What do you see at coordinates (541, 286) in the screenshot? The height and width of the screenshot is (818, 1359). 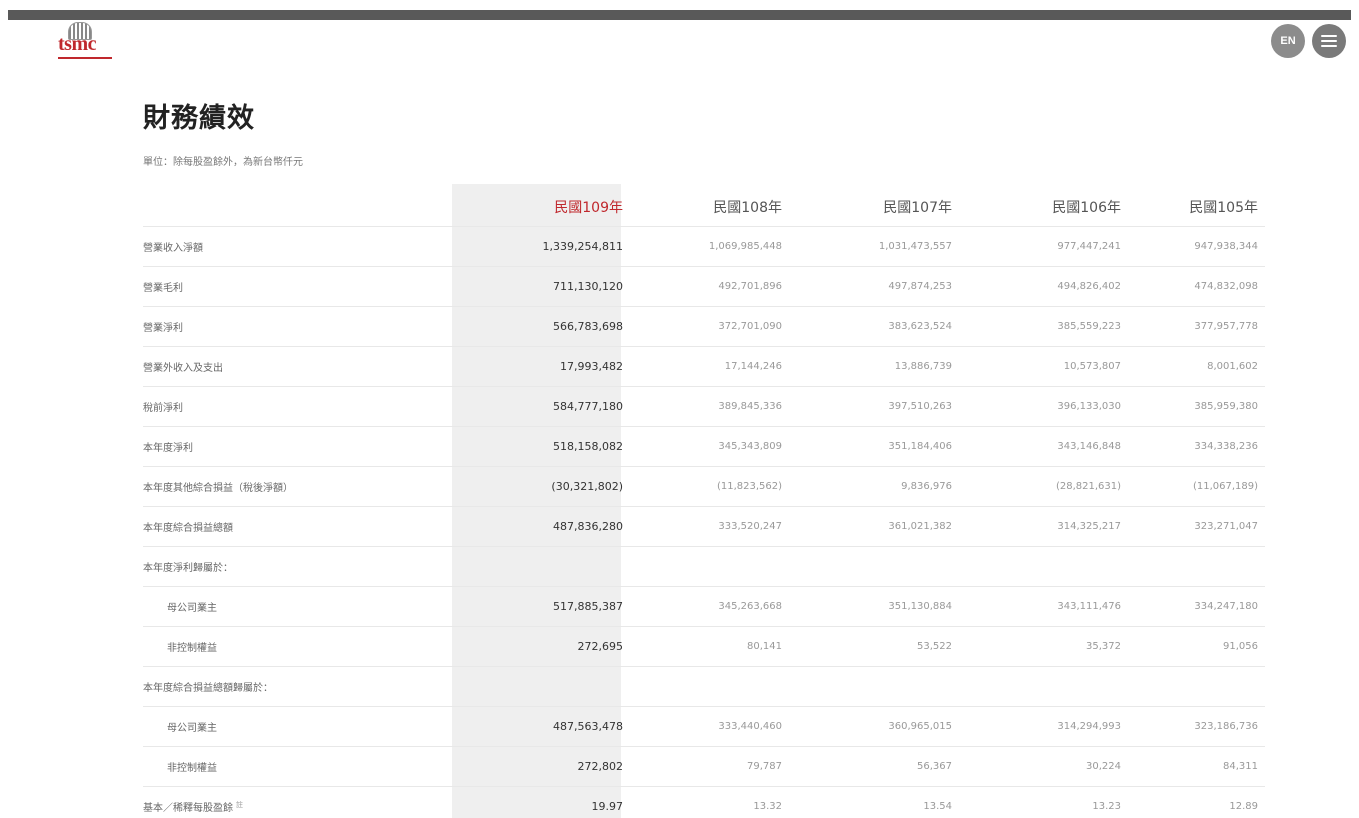 I see `value-cell: 711,130,120` at bounding box center [541, 286].